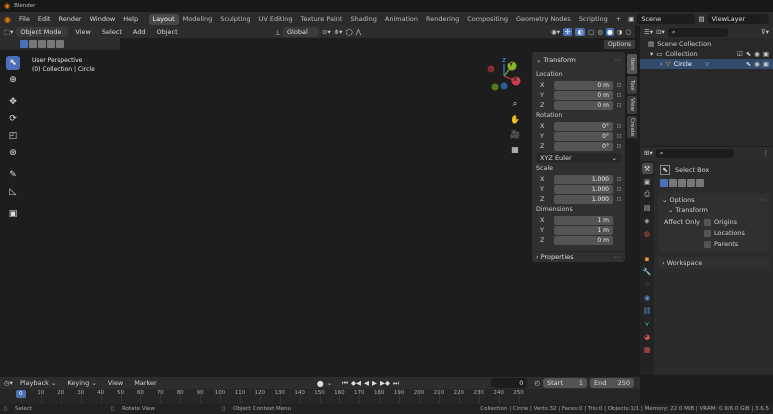 Image resolution: width=773 pixels, height=414 pixels. I want to click on menu-file: File, so click(24, 19).